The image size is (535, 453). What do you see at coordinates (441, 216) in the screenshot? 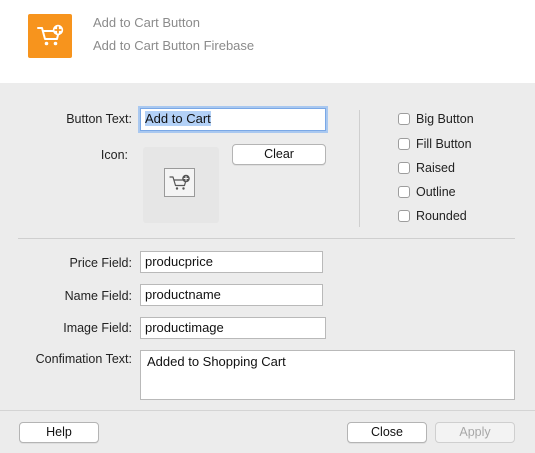
I see `checkbox-label: Rounded` at bounding box center [441, 216].